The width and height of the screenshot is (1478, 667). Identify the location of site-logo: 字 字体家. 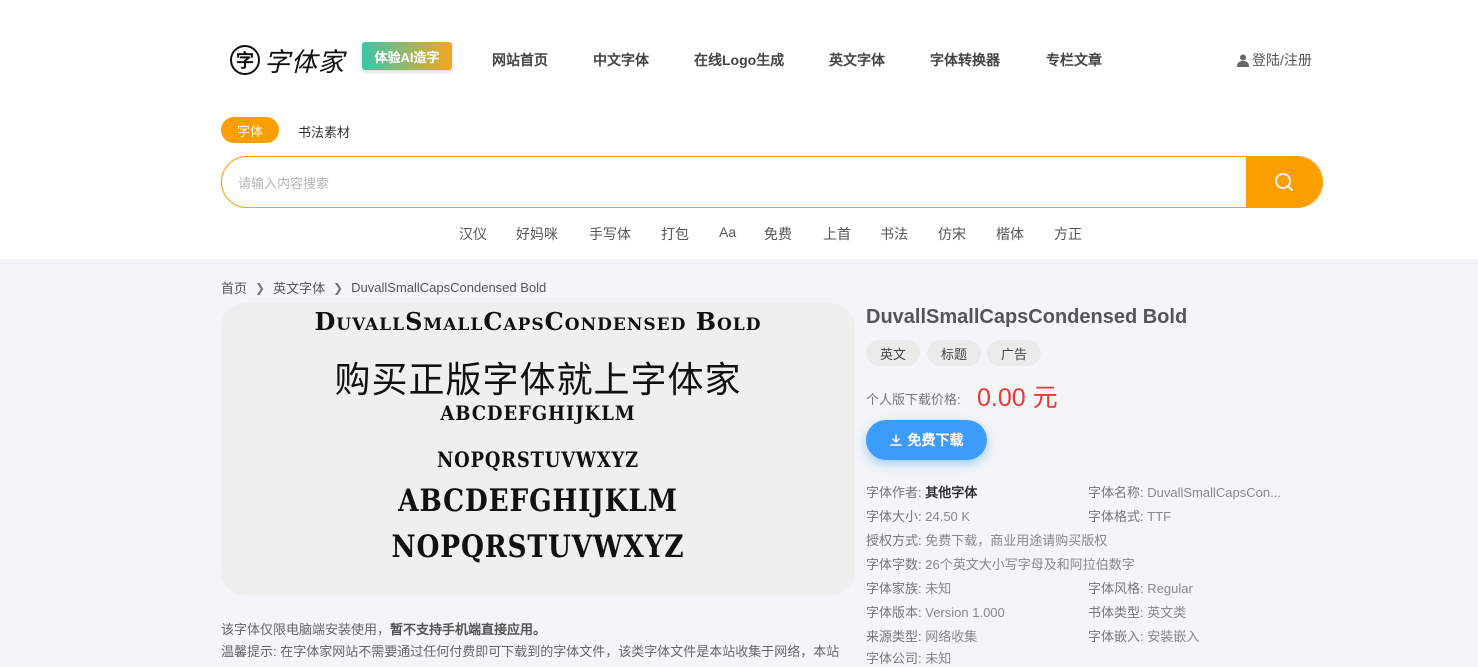
(291, 60).